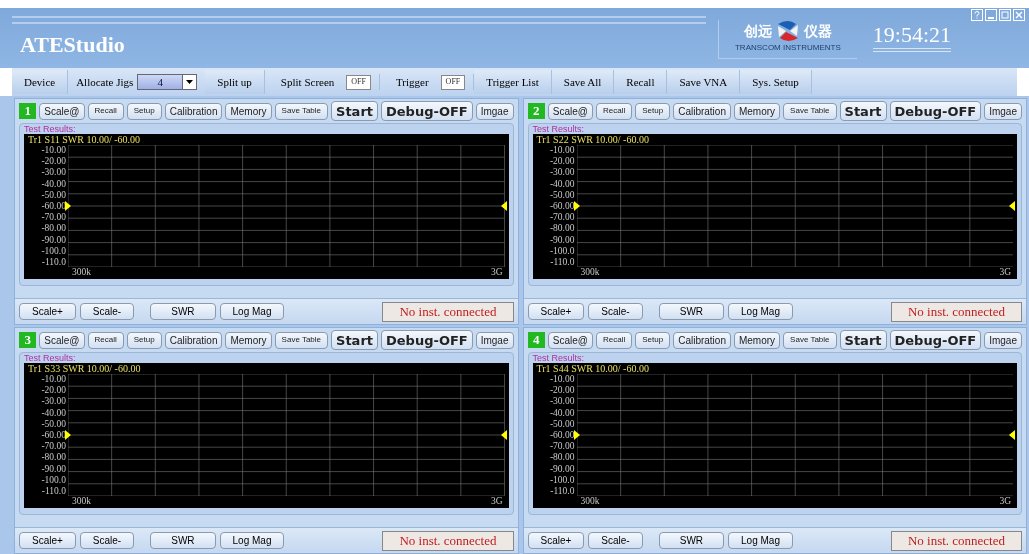 This screenshot has height=554, width=1029. What do you see at coordinates (562, 434) in the screenshot?
I see `y-axis-label: -60.00` at bounding box center [562, 434].